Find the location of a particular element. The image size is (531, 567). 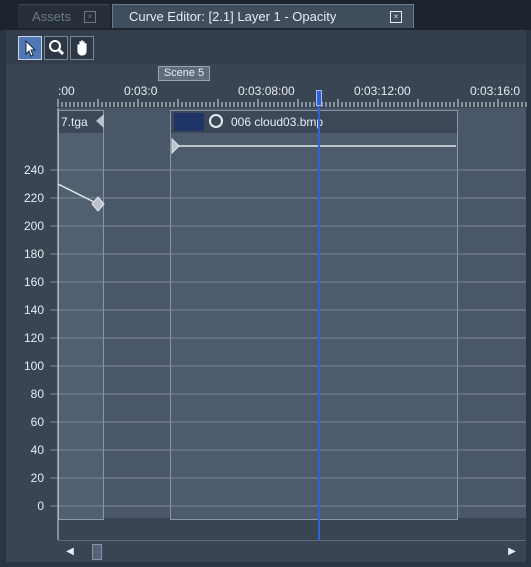

tab-assets-label: Assets is located at coordinates (52, 16).